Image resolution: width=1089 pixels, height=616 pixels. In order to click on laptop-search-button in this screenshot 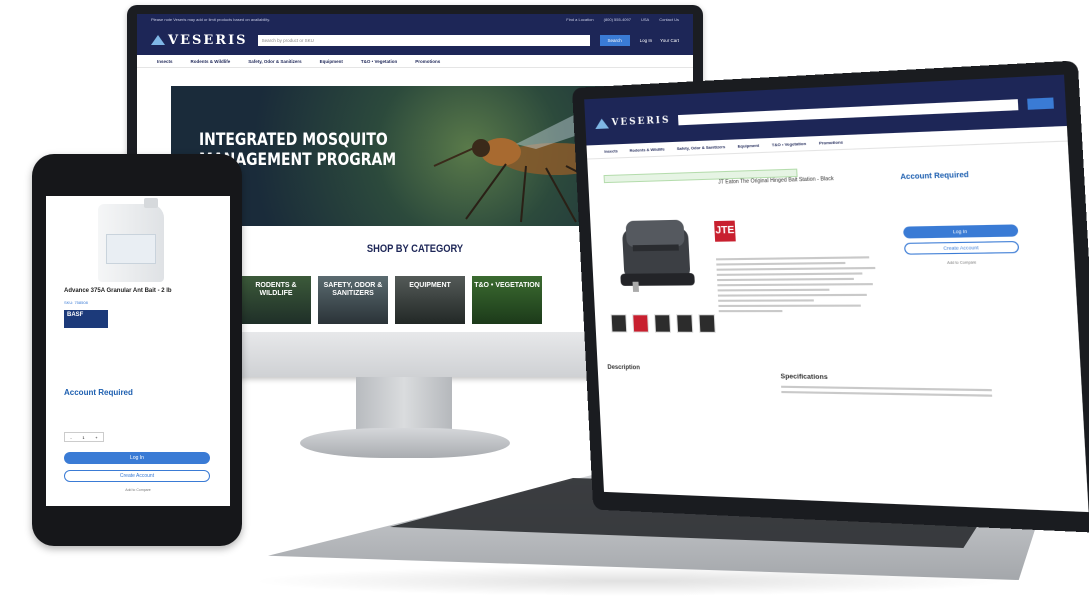, I will do `click(1040, 103)`.